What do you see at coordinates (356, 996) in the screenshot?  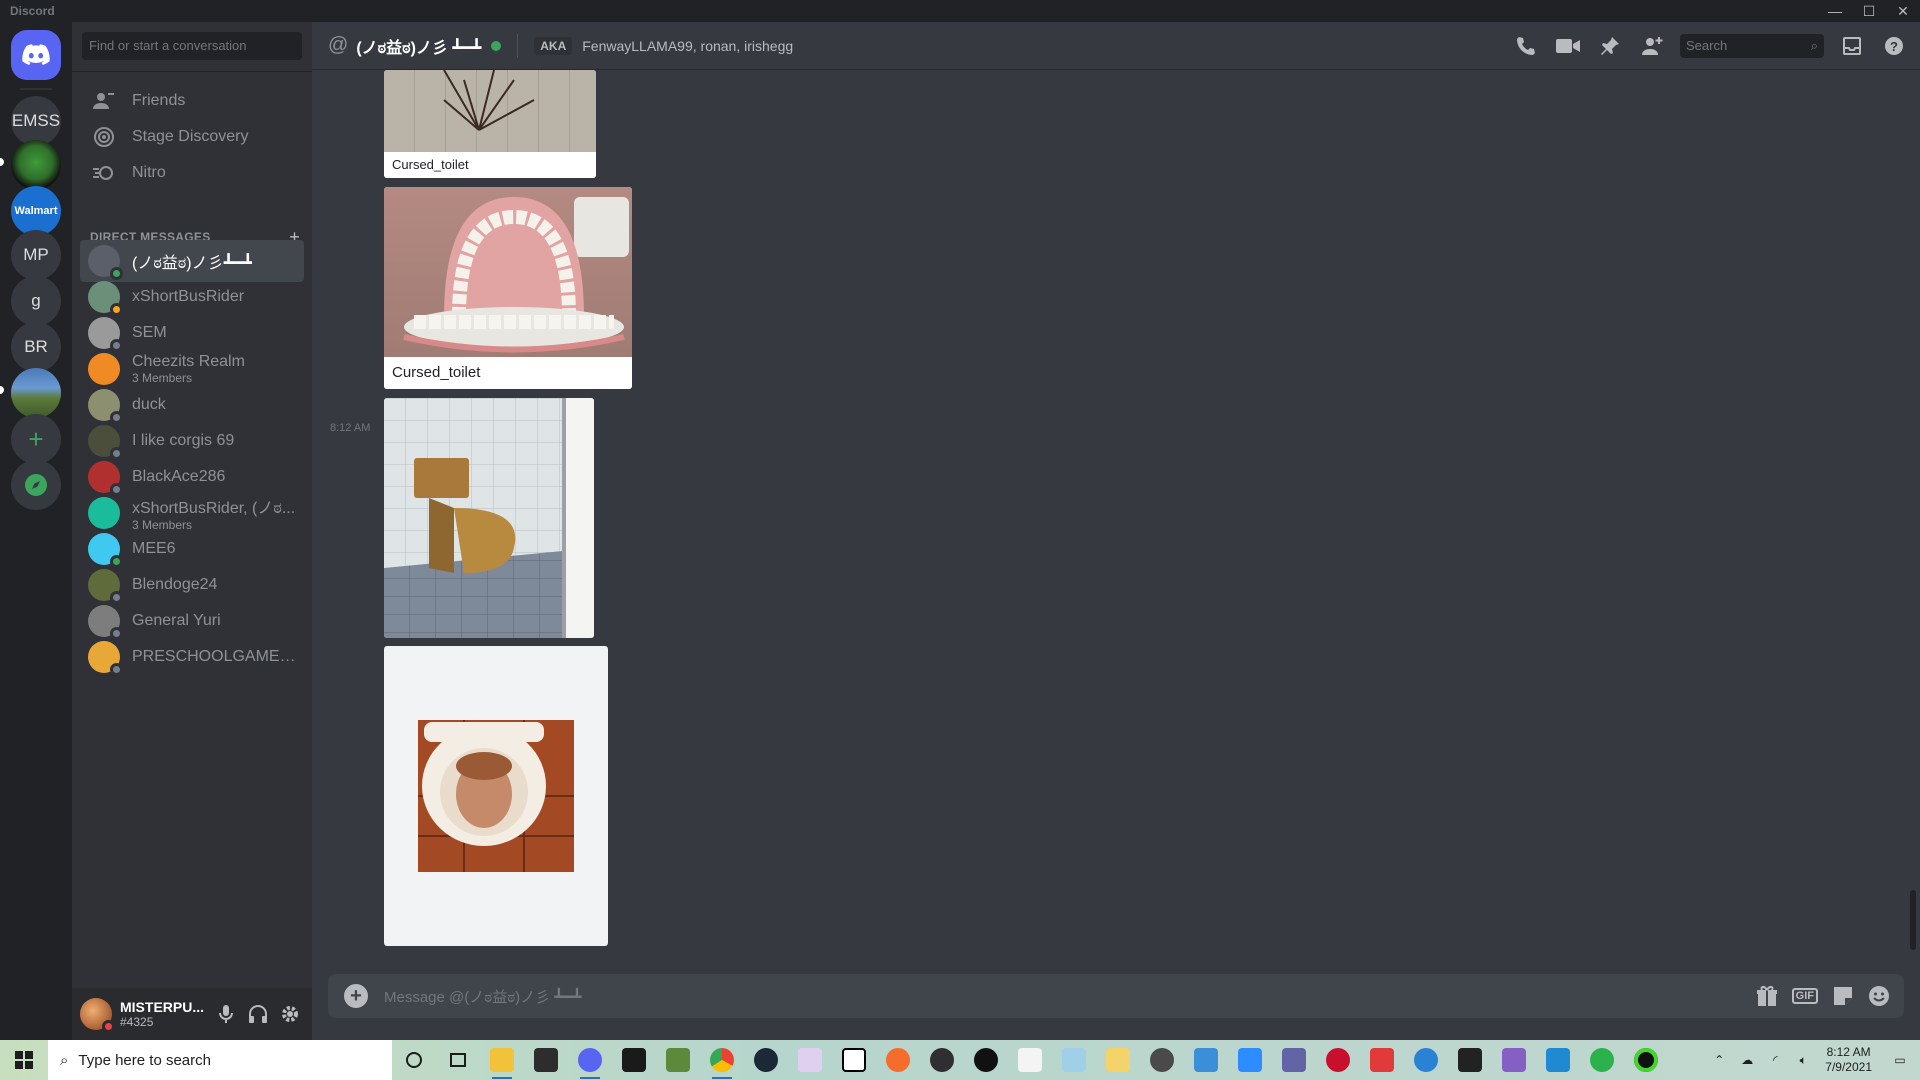 I see `upload-button: +` at bounding box center [356, 996].